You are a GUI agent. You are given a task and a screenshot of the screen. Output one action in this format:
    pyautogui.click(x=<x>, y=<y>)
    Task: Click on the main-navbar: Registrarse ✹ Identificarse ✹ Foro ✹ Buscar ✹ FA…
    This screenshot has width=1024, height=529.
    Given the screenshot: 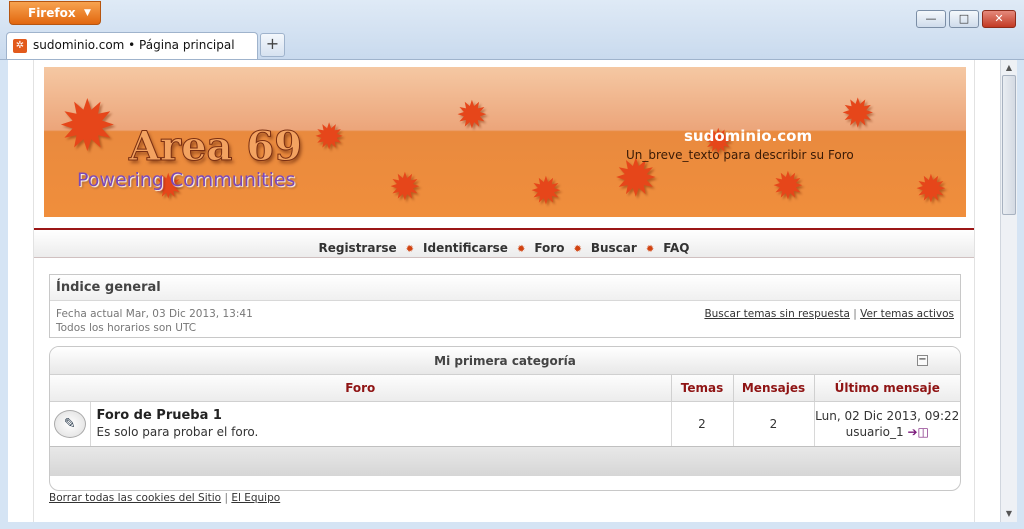 What is the action you would take?
    pyautogui.click(x=504, y=243)
    